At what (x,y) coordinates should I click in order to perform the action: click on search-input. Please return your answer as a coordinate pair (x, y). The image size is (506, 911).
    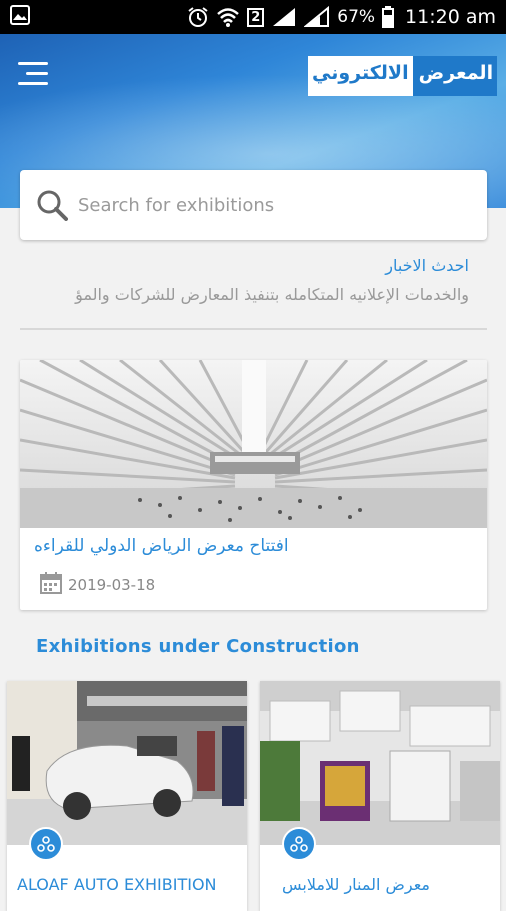
    Looking at the image, I should click on (268, 205).